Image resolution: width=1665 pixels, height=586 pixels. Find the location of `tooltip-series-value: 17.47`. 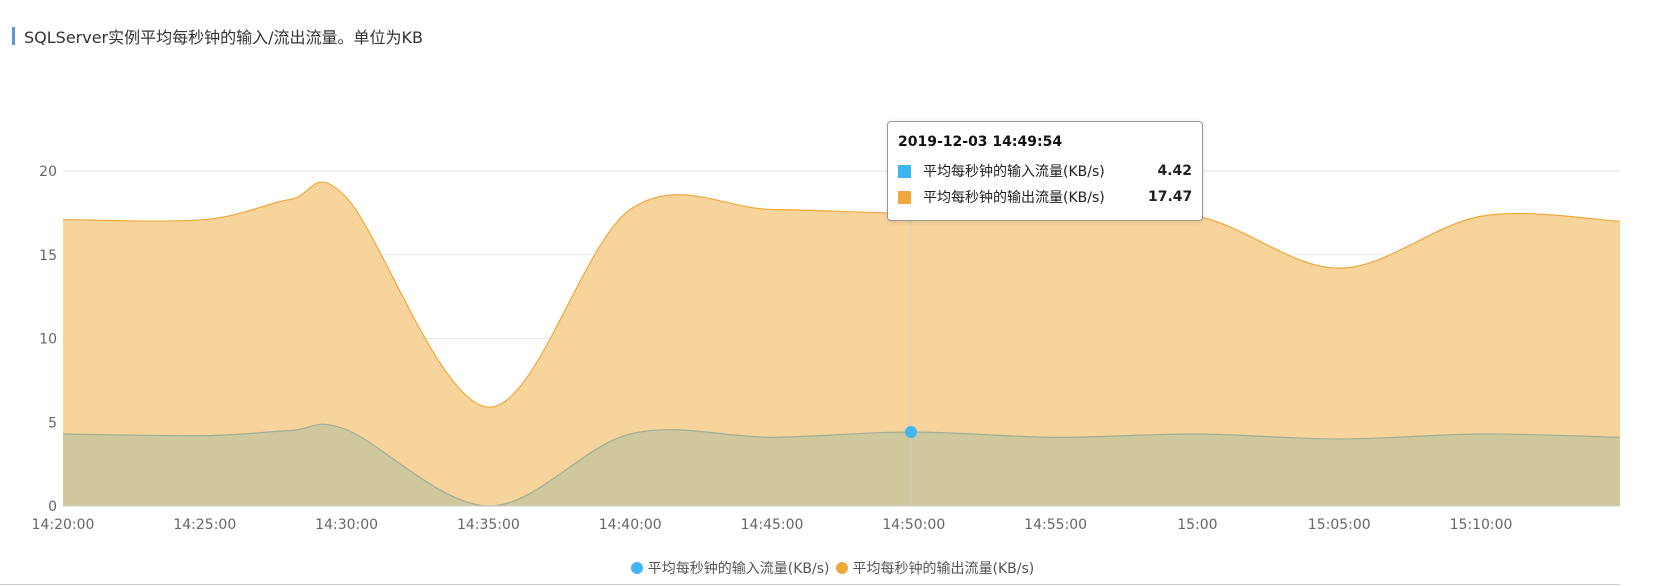

tooltip-series-value: 17.47 is located at coordinates (1170, 197).